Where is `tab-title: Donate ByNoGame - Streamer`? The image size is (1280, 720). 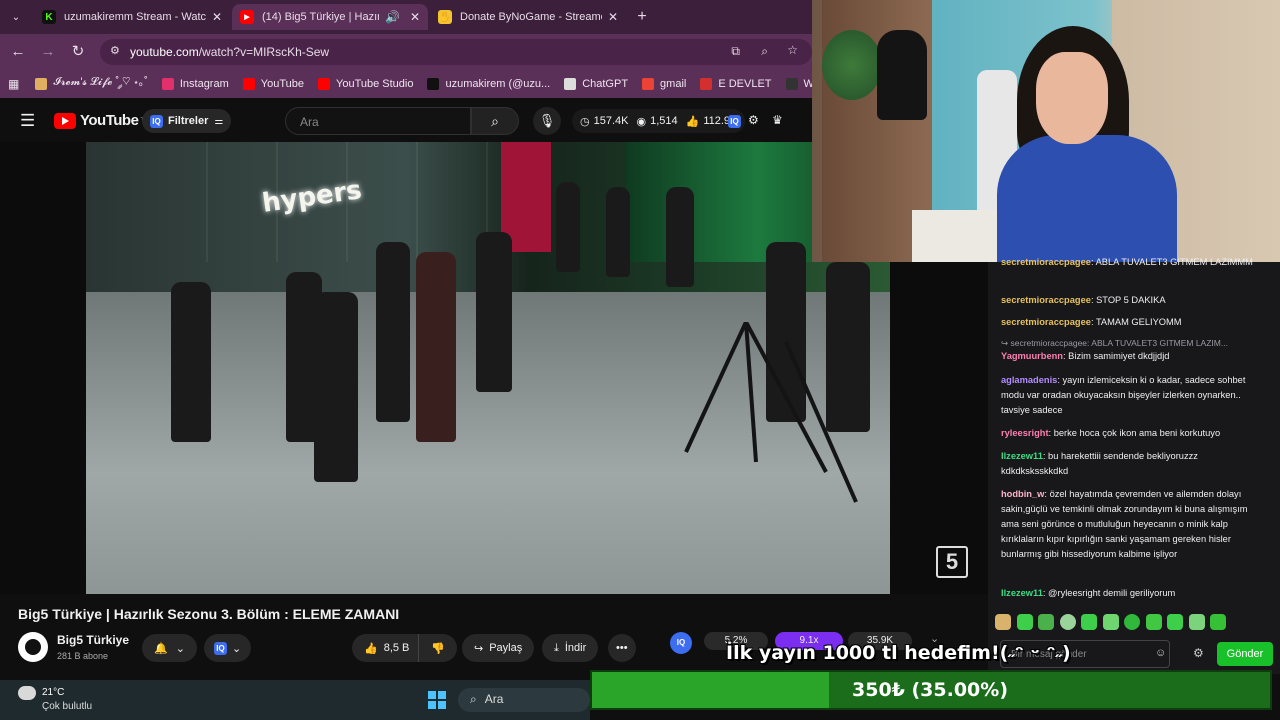 tab-title: Donate ByNoGame - Streamer is located at coordinates (531, 17).